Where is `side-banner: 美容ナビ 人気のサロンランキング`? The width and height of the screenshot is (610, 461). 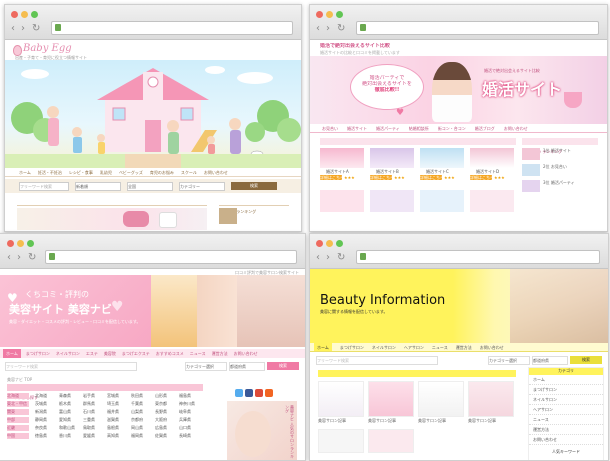 side-banner: 美容ナビ 人気のサロンランキング is located at coordinates (262, 430).